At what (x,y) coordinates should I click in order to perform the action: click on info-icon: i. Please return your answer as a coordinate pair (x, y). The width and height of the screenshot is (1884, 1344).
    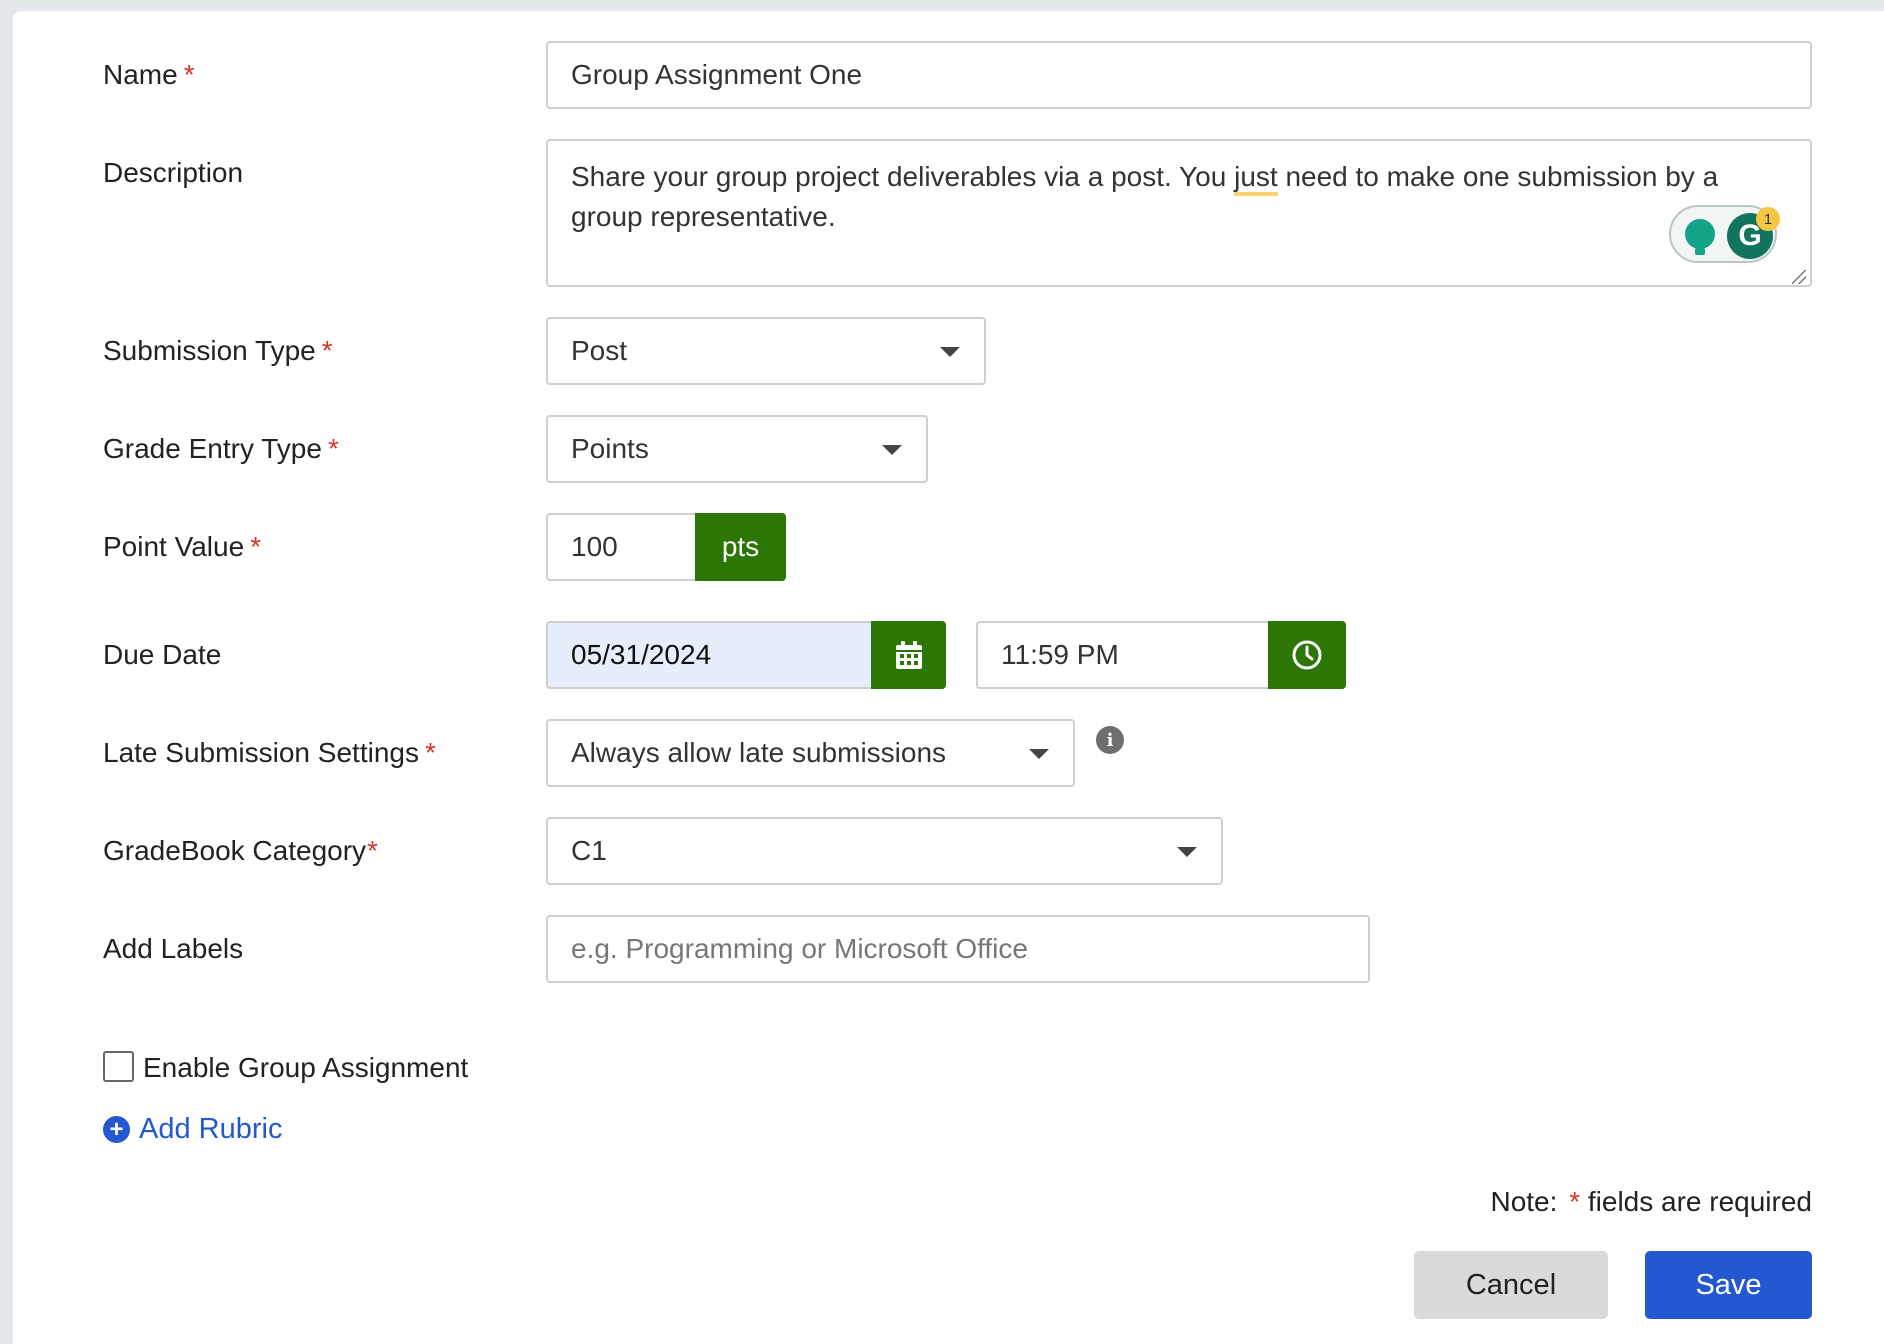
    Looking at the image, I should click on (1110, 740).